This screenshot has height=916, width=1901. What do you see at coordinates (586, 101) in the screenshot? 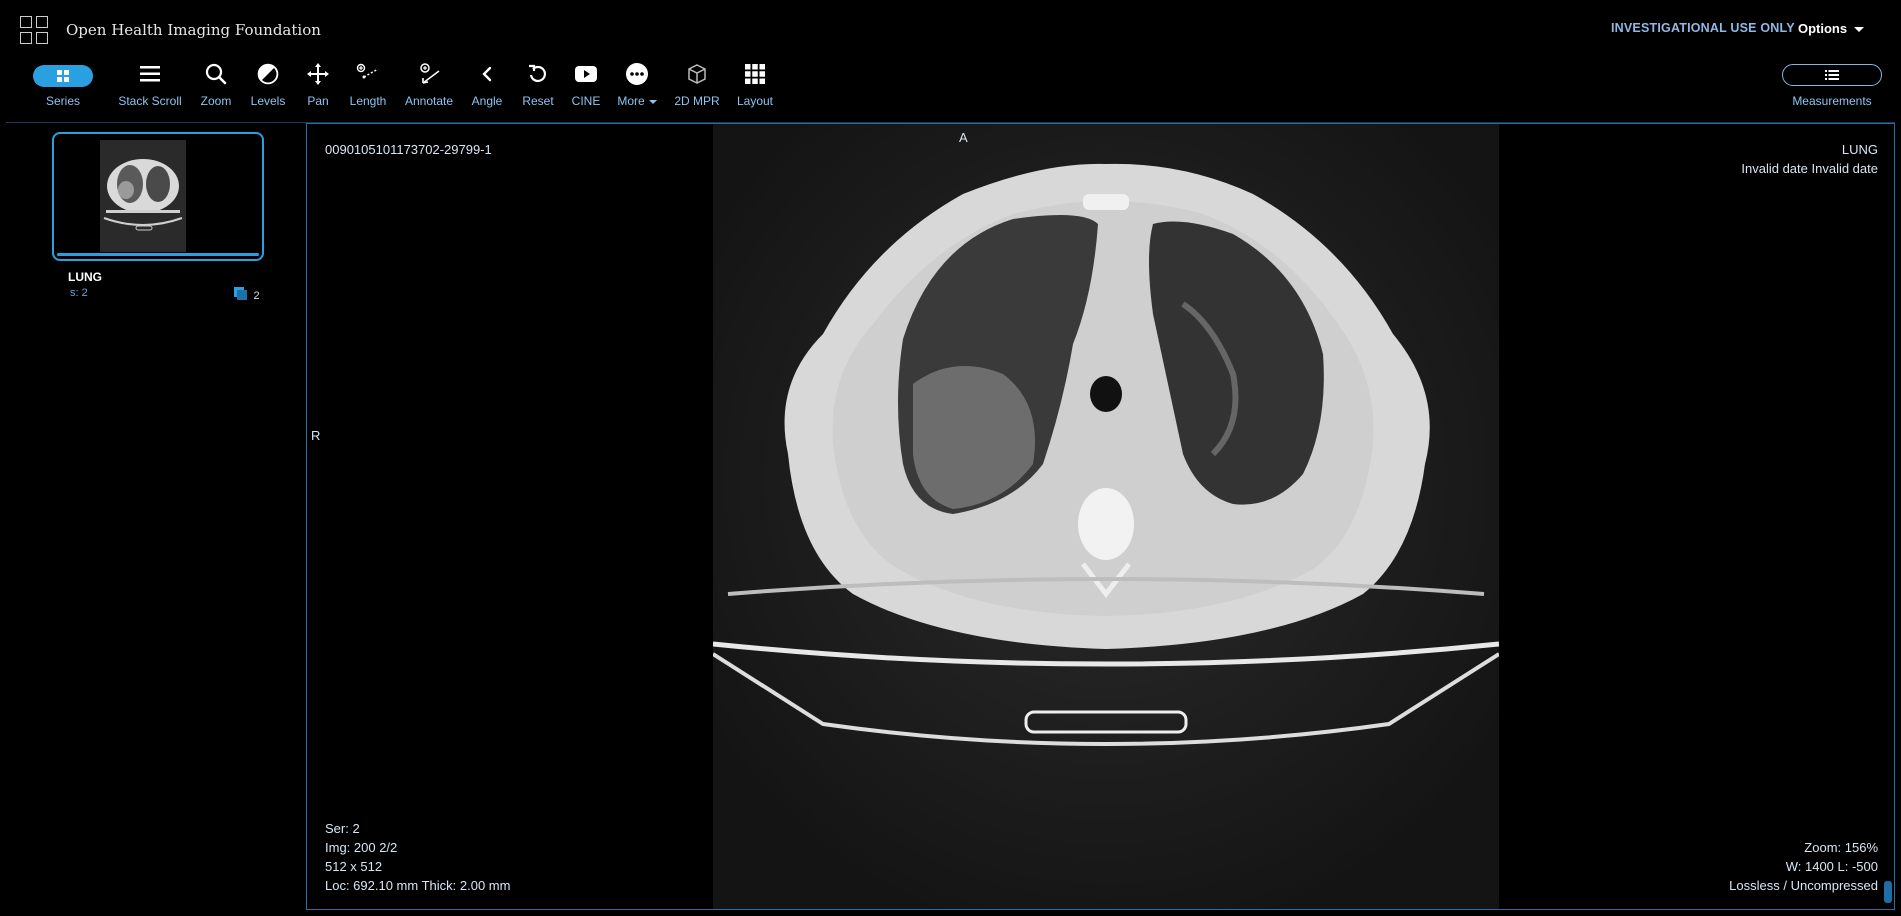
I see `cine-label: CINE` at bounding box center [586, 101].